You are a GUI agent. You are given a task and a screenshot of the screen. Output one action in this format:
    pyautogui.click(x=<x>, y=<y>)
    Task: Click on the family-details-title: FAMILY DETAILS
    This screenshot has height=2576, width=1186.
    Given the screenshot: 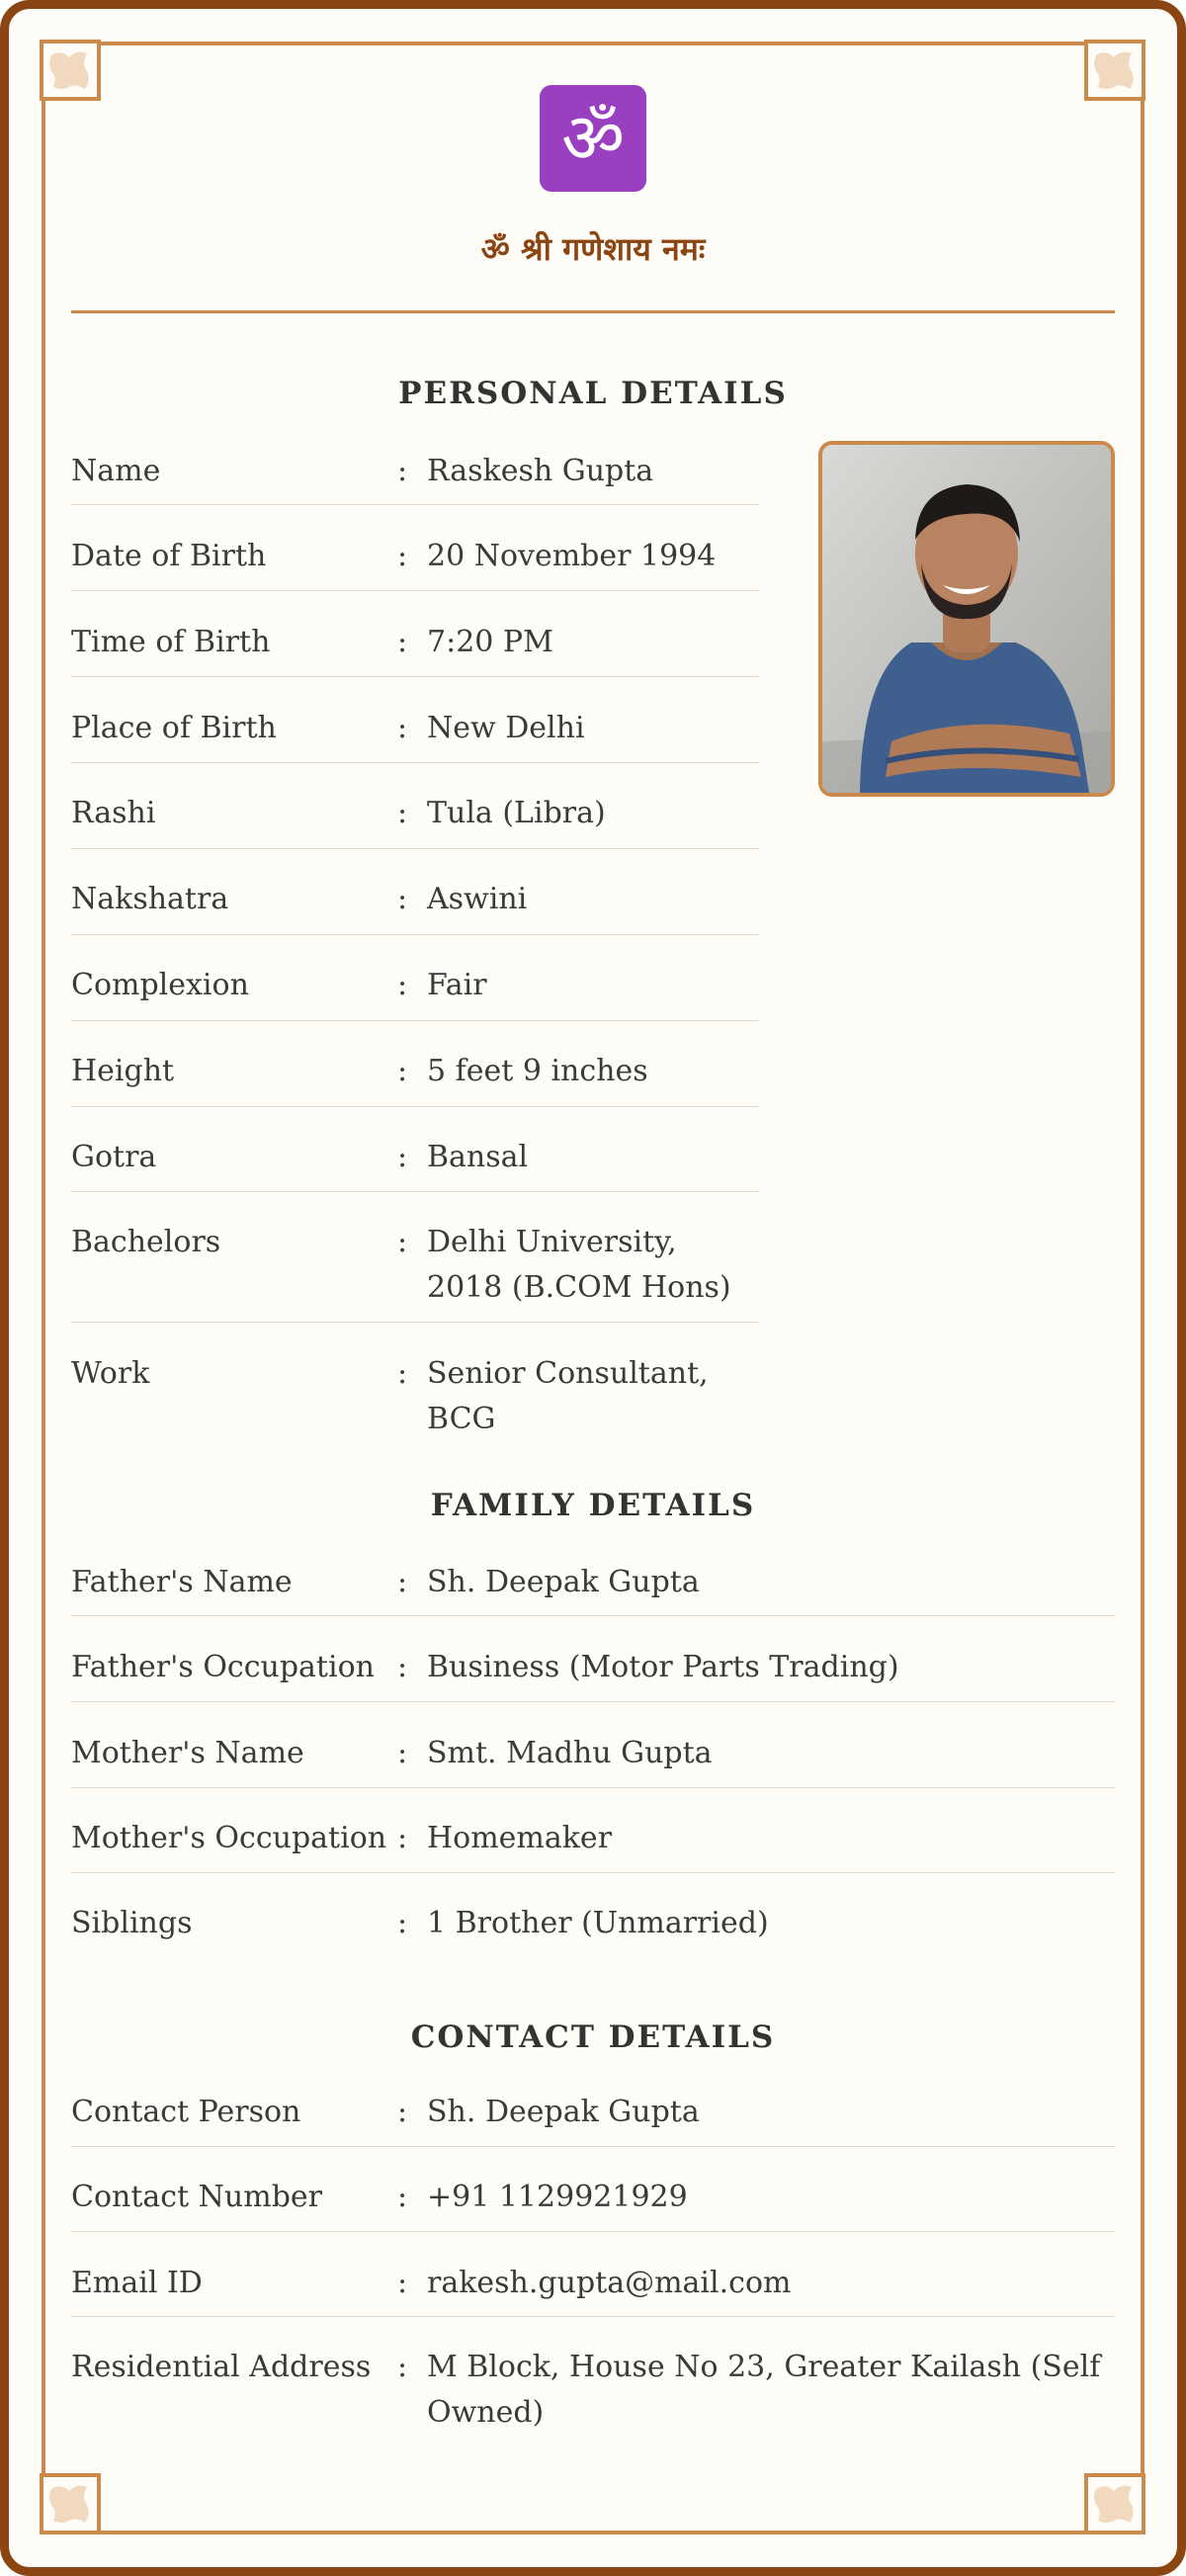 What is the action you would take?
    pyautogui.click(x=593, y=1505)
    